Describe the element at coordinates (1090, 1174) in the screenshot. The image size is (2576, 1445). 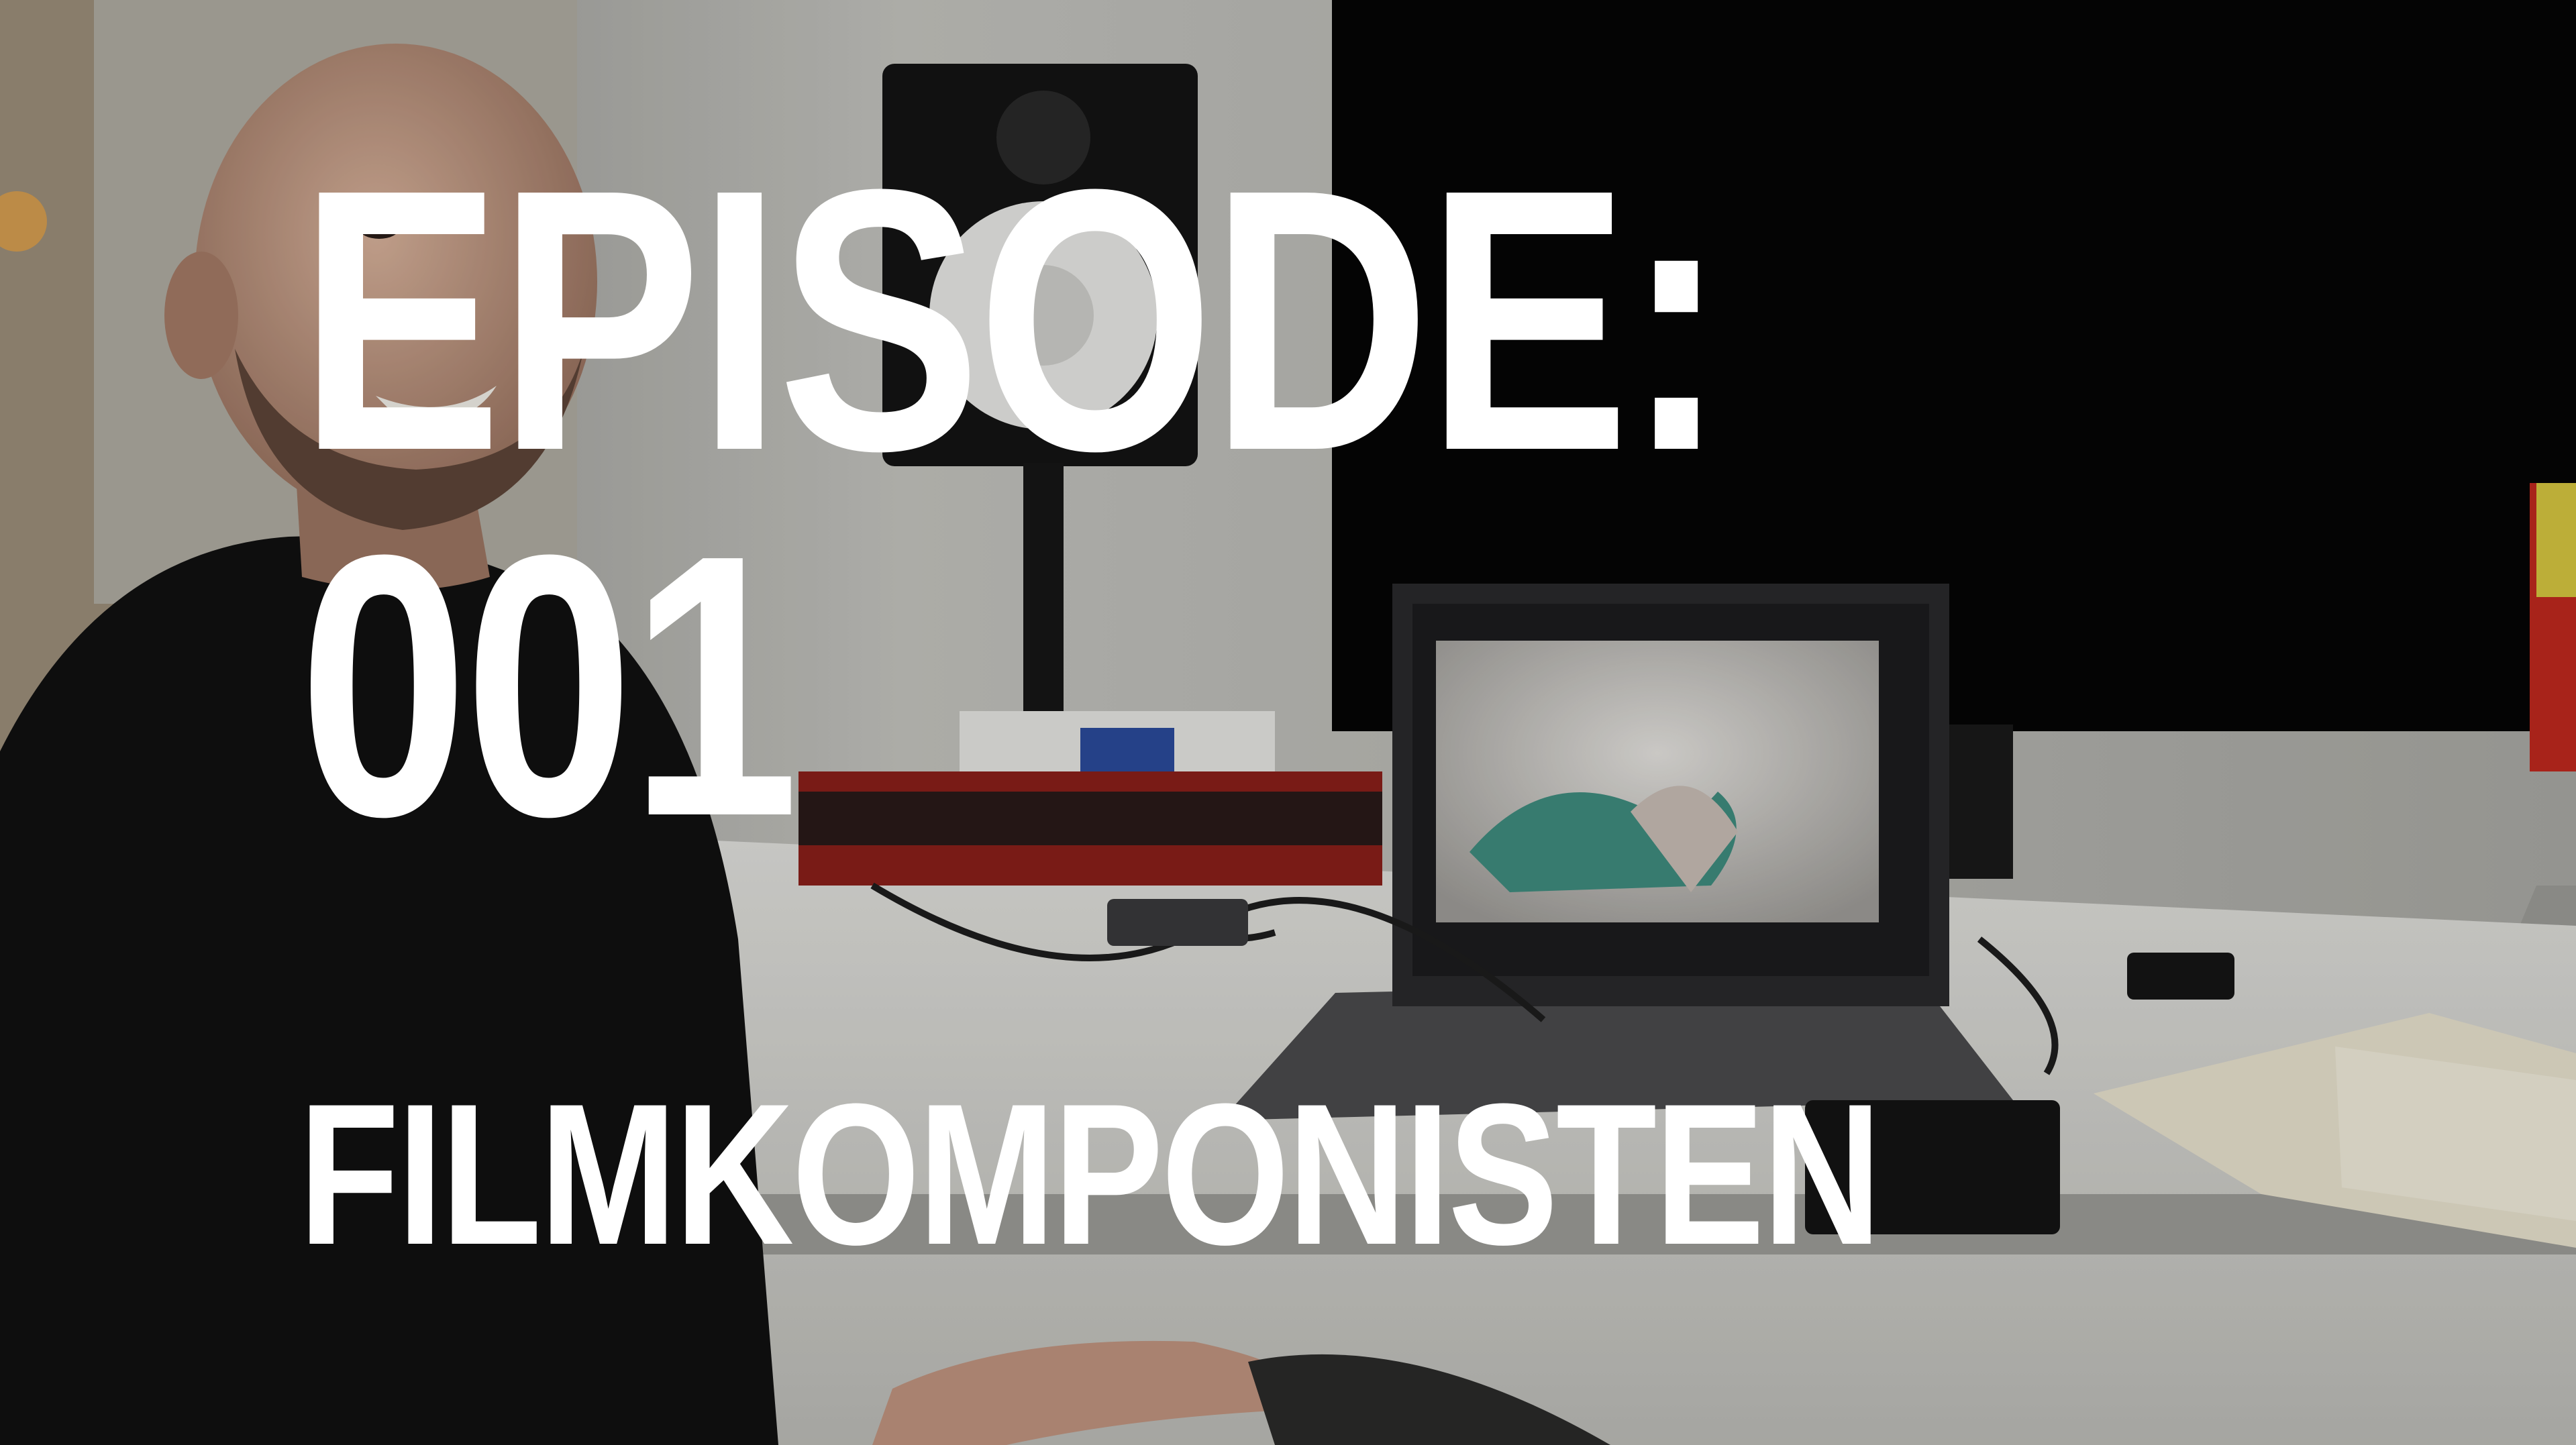
I see `episode-subtitle: FILMKOMPONISTEN` at that location.